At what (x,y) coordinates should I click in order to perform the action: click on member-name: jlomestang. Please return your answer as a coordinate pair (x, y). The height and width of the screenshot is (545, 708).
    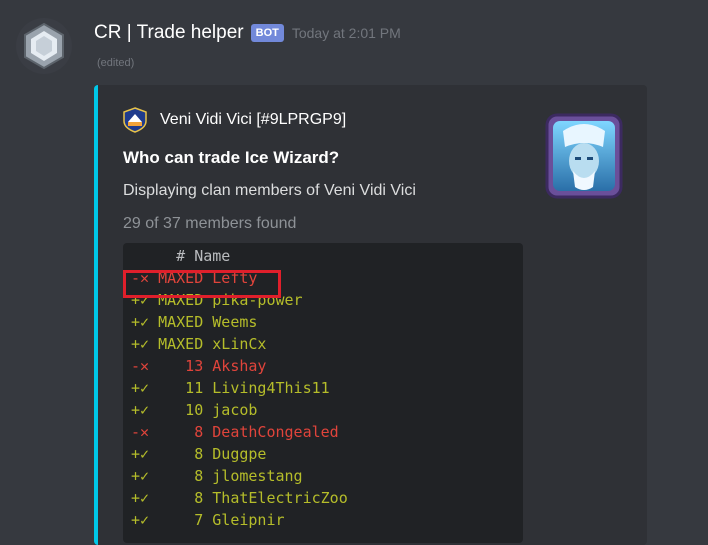
    Looking at the image, I should click on (257, 476).